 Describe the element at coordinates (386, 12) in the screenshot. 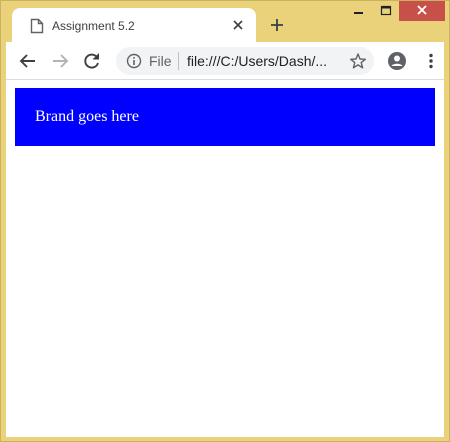

I see `maximize-icon` at that location.